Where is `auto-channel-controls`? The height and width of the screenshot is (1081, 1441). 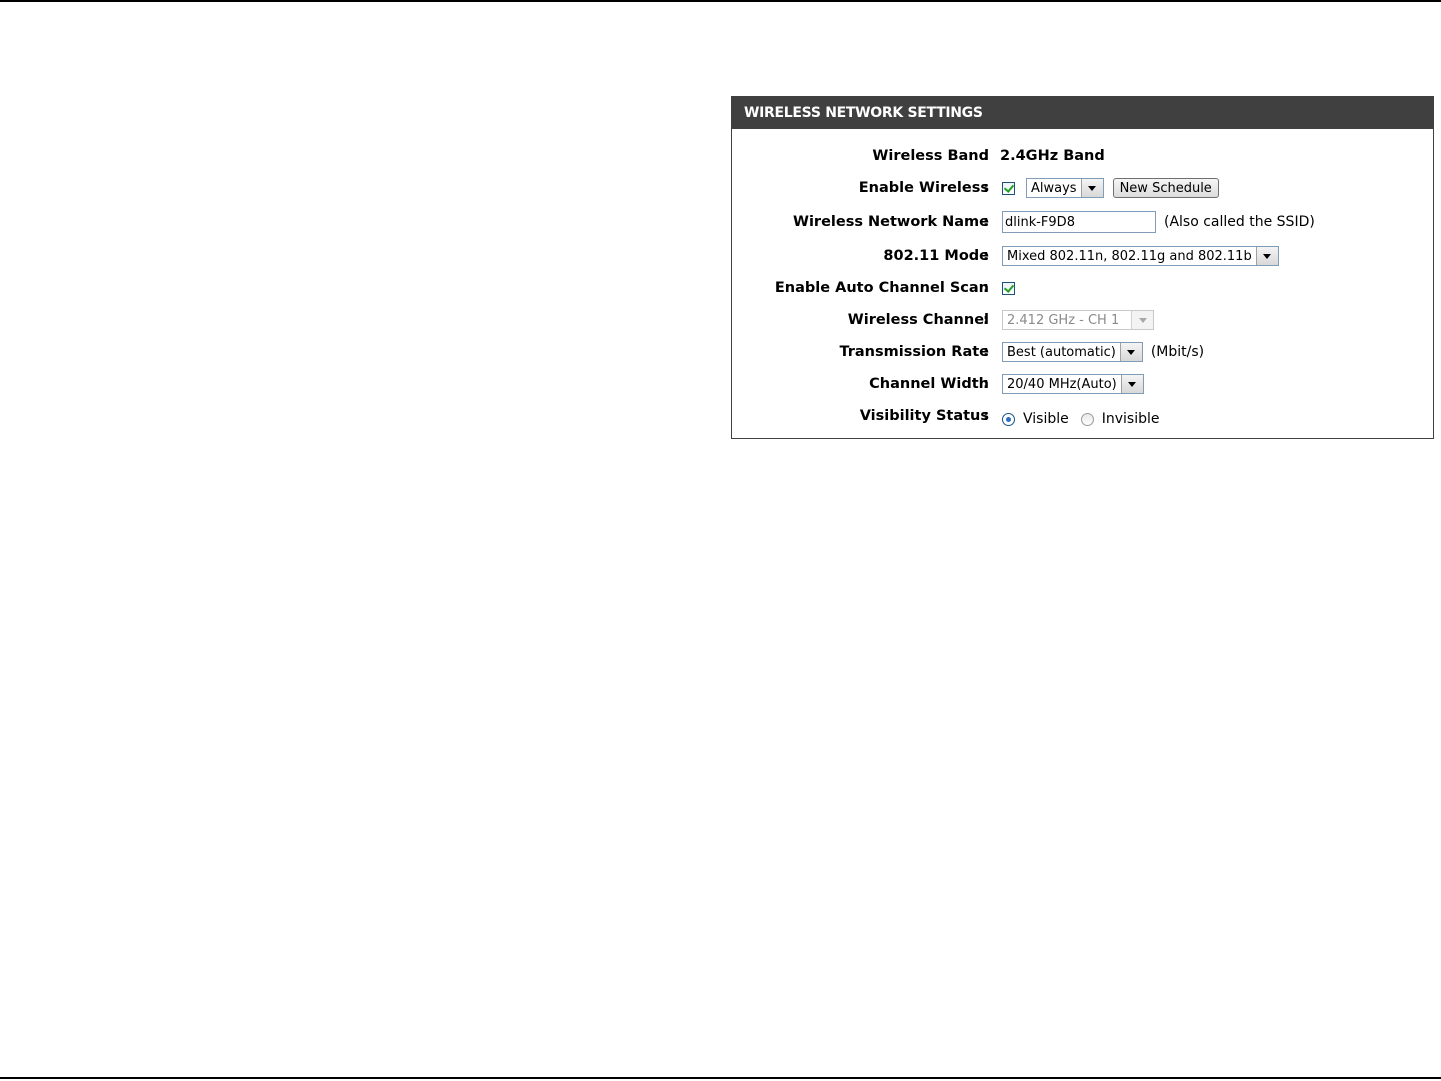
auto-channel-controls is located at coordinates (1008, 288).